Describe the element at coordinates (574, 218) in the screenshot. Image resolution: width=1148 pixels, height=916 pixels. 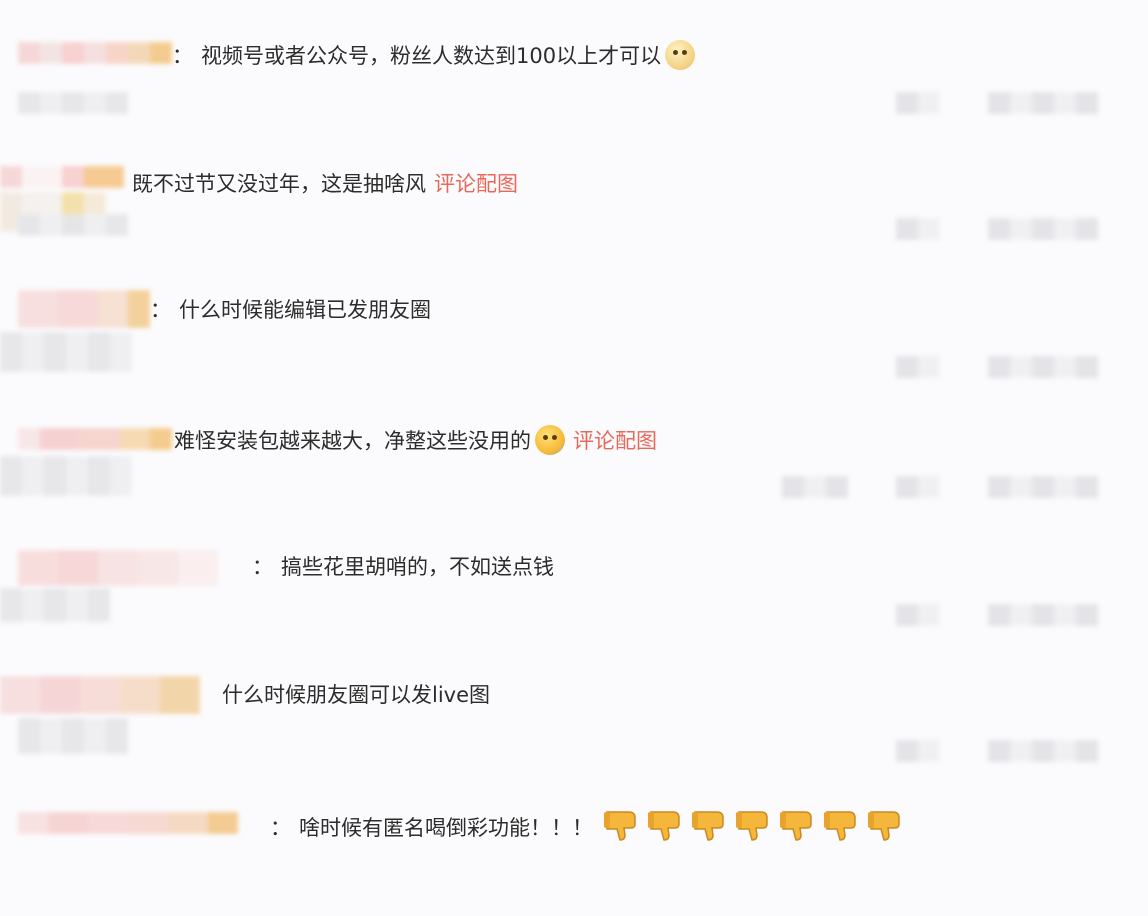
I see `comment-item: 既不过节又没过年，这是抽啥风 评论配图` at that location.